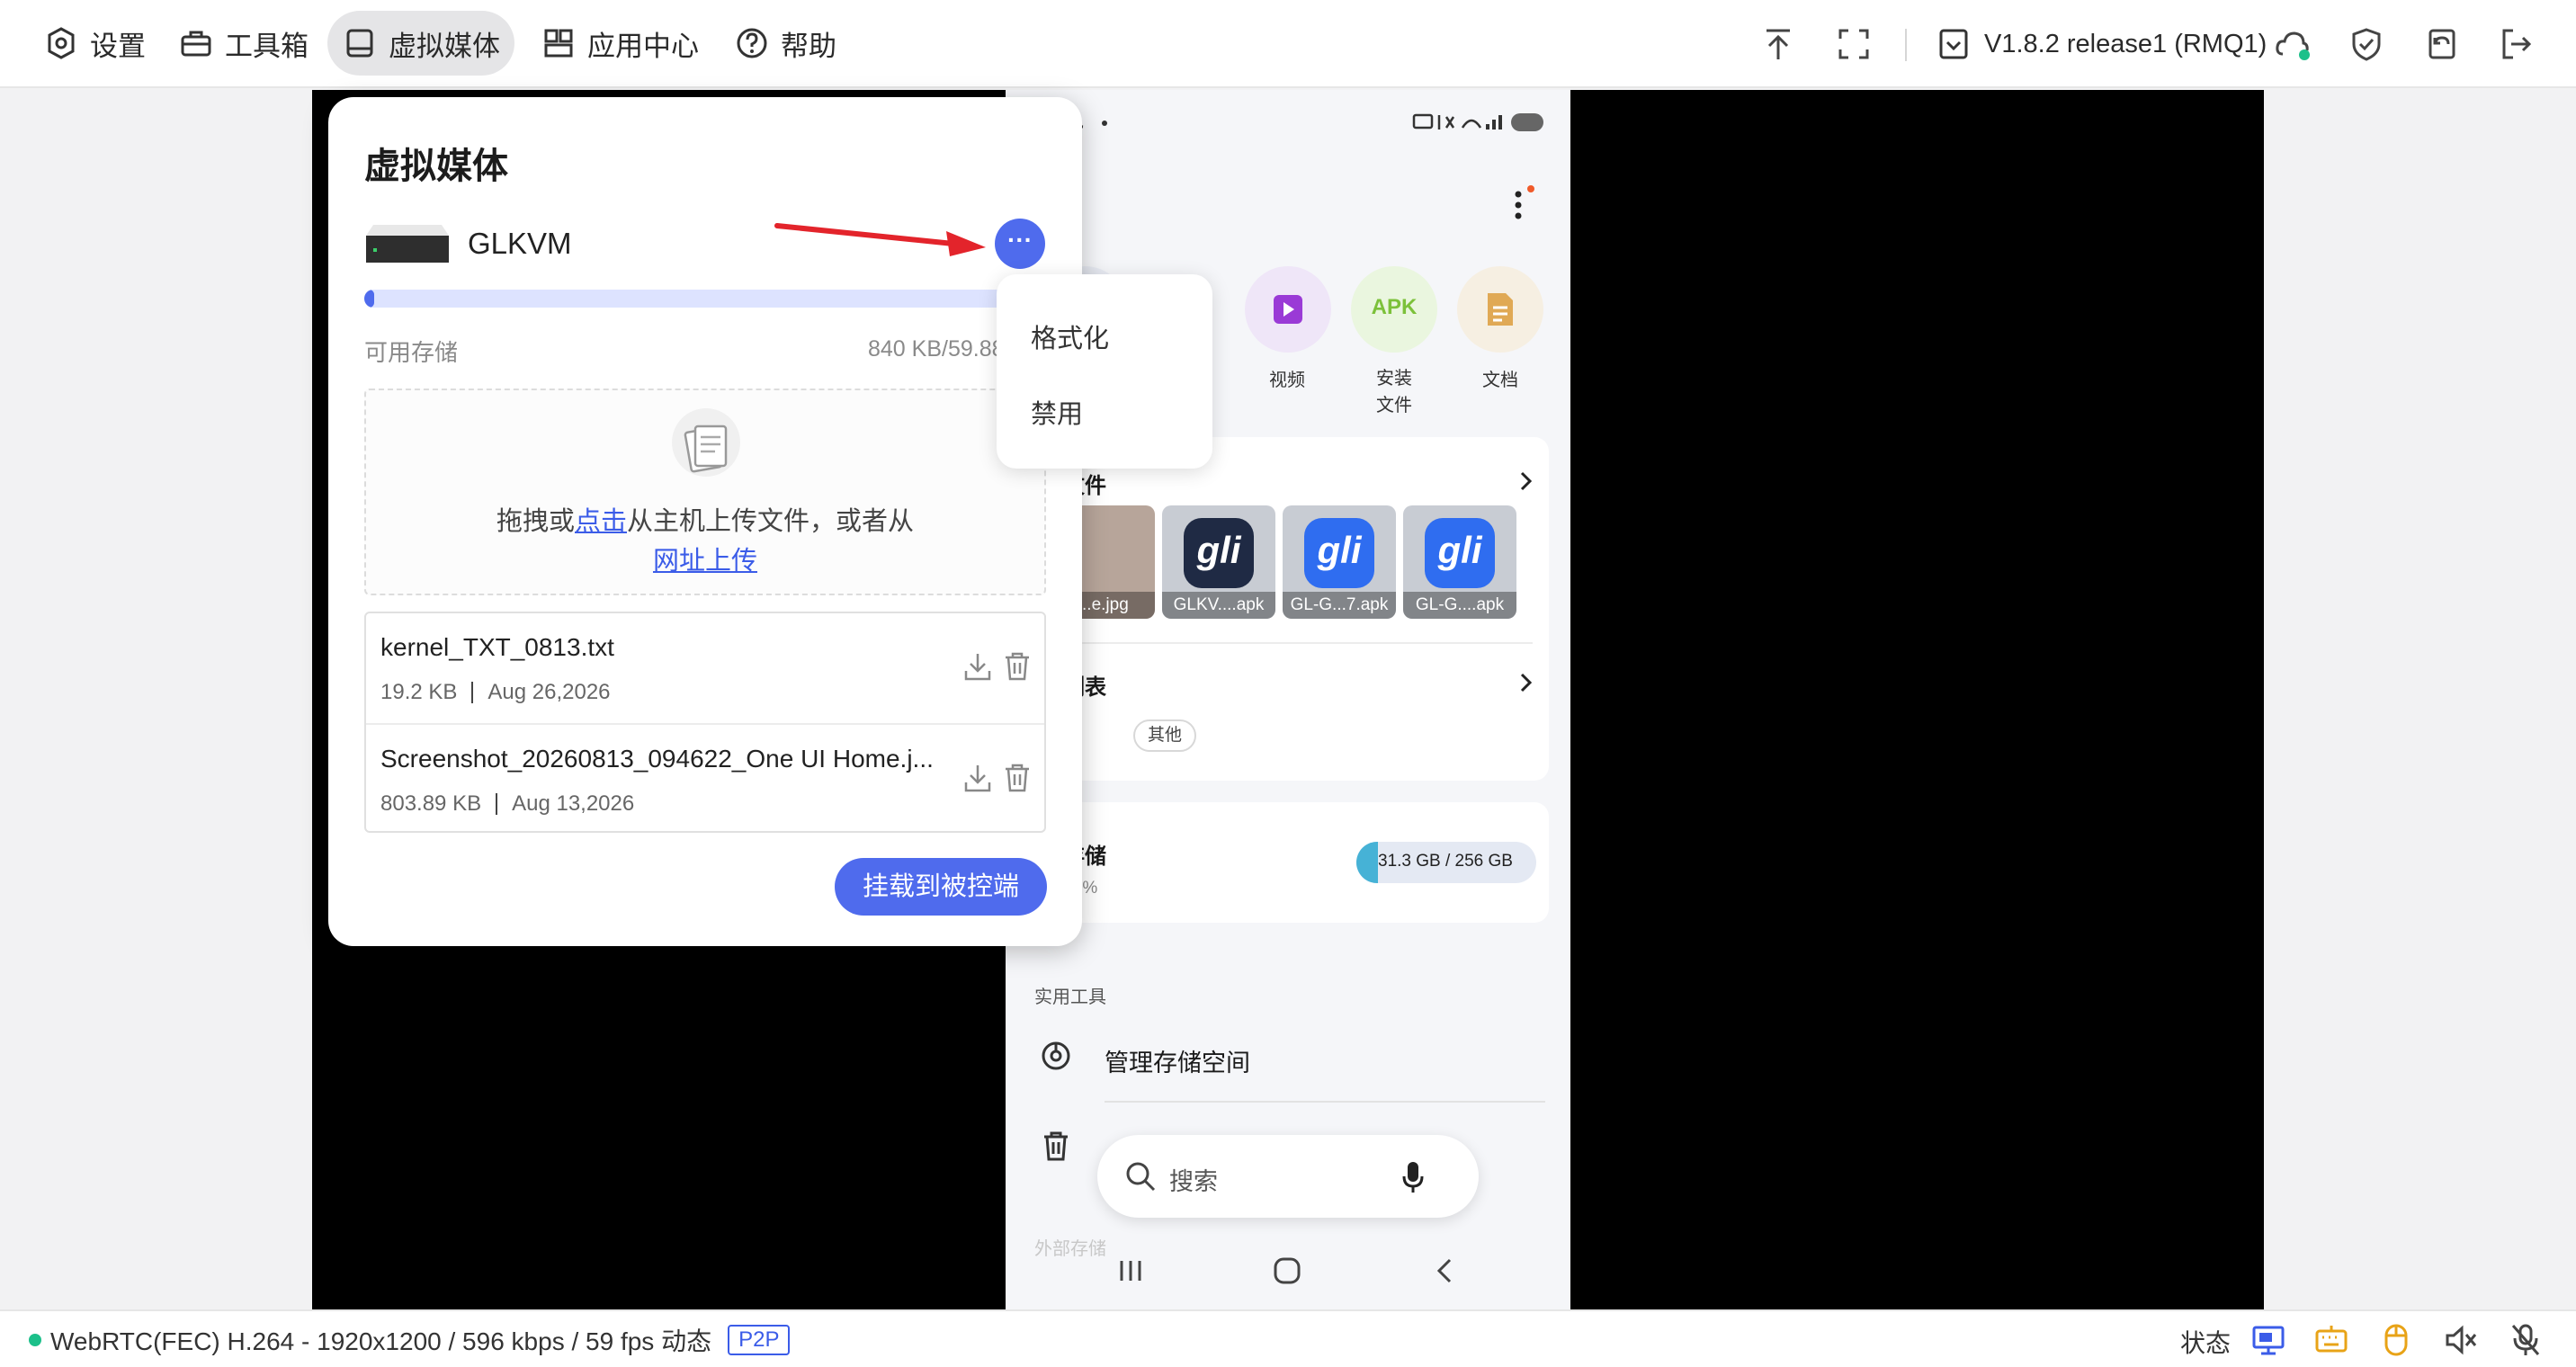 The width and height of the screenshot is (2576, 1367). What do you see at coordinates (1854, 44) in the screenshot?
I see `fullscreen-icon` at bounding box center [1854, 44].